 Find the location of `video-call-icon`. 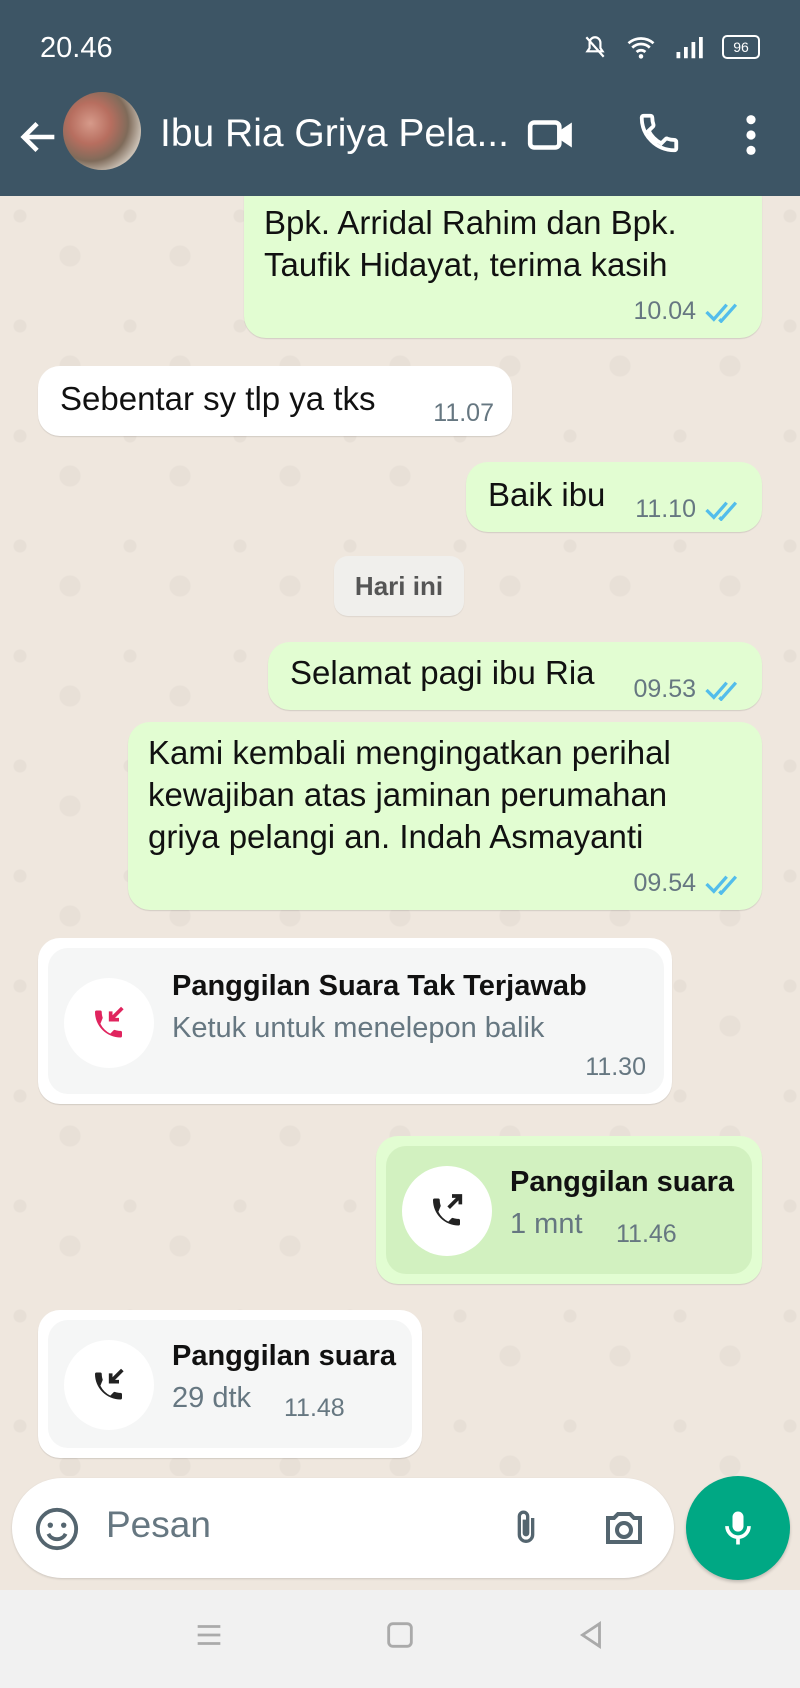

video-call-icon is located at coordinates (551, 135).